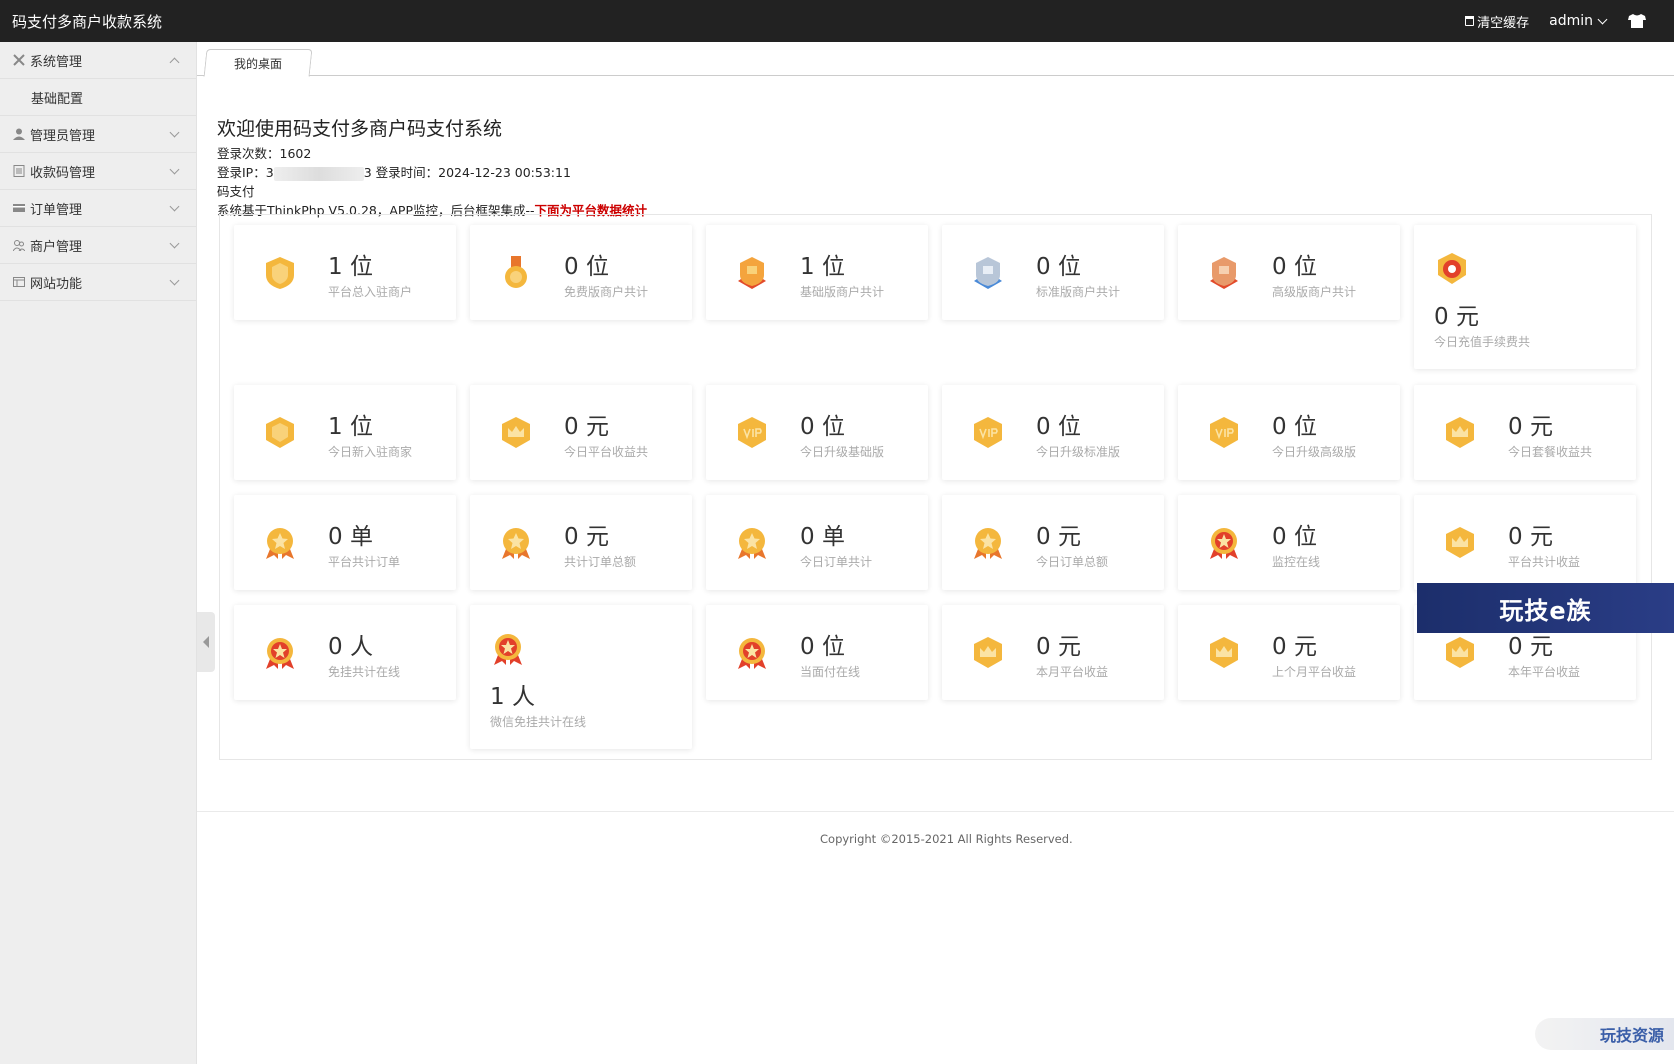  Describe the element at coordinates (432, 153) in the screenshot. I see `login-count-line: 登录次数：1602` at that location.